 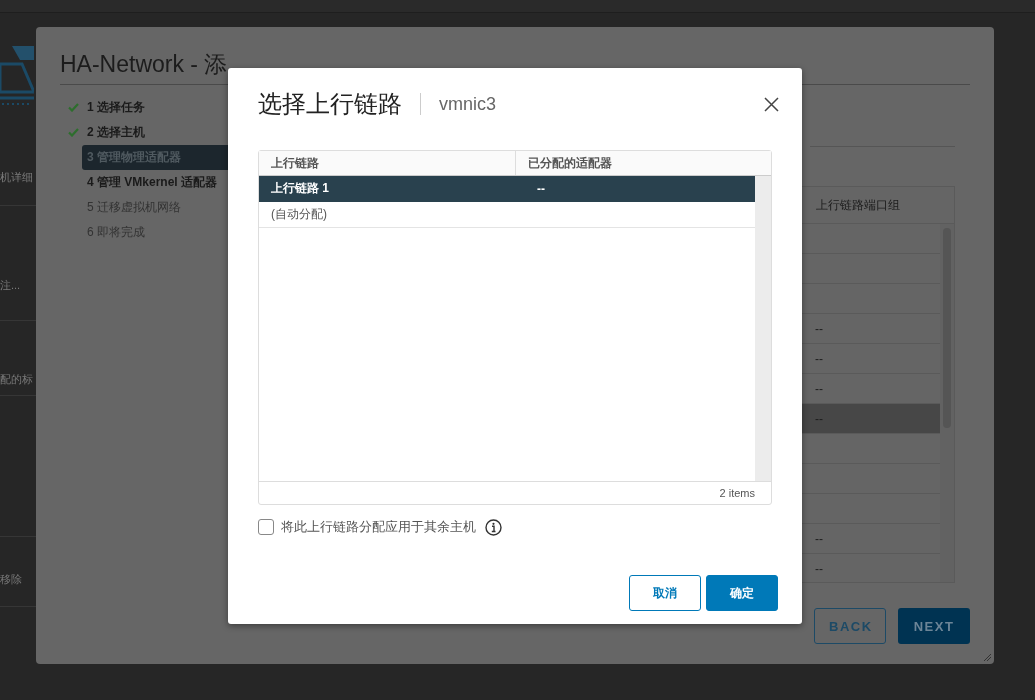 What do you see at coordinates (387, 163) in the screenshot?
I see `column-header: 上行链路` at bounding box center [387, 163].